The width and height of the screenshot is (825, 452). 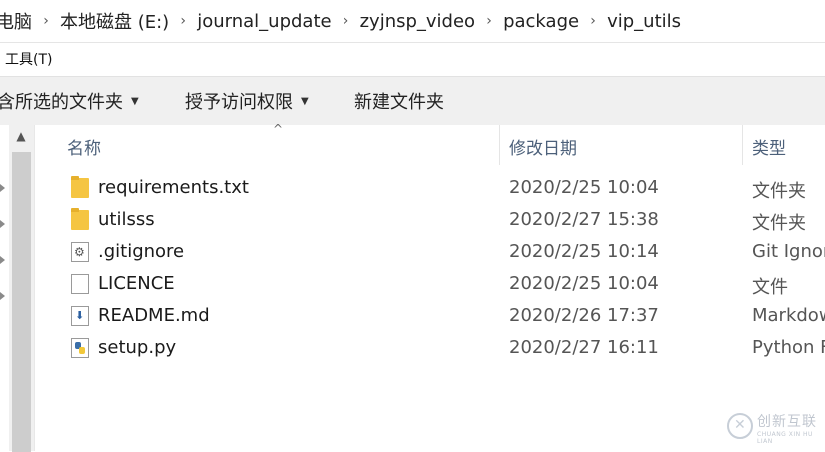 What do you see at coordinates (788, 347) in the screenshot?
I see `file-type: Python F` at bounding box center [788, 347].